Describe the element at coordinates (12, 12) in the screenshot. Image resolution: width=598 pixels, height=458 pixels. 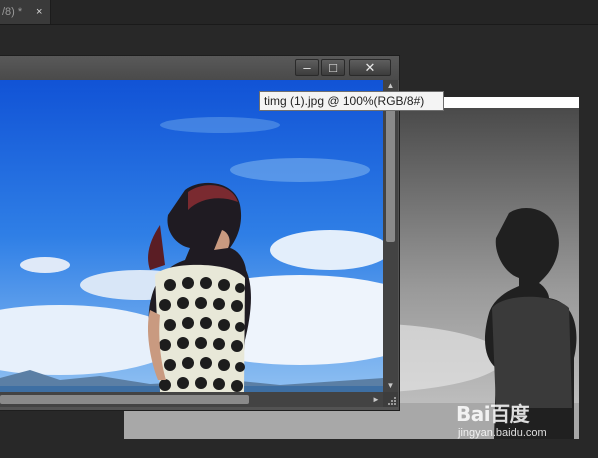
I see `document-tab-label: /8) *` at that location.